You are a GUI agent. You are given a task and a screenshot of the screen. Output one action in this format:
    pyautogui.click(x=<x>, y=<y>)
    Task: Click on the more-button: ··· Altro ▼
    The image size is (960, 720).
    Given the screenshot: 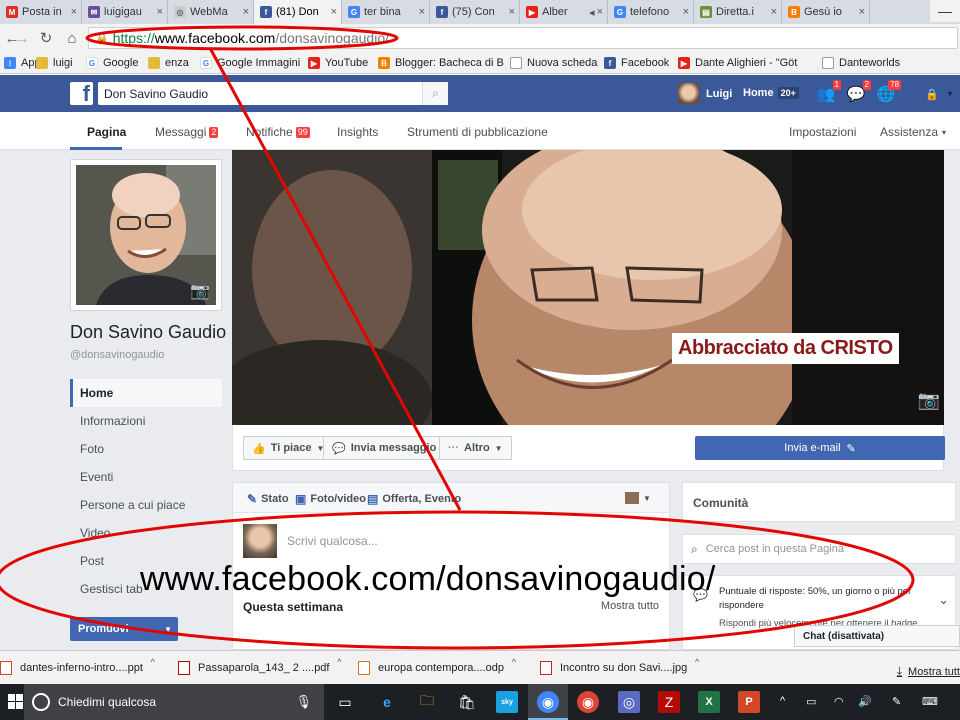 What is the action you would take?
    pyautogui.click(x=475, y=448)
    